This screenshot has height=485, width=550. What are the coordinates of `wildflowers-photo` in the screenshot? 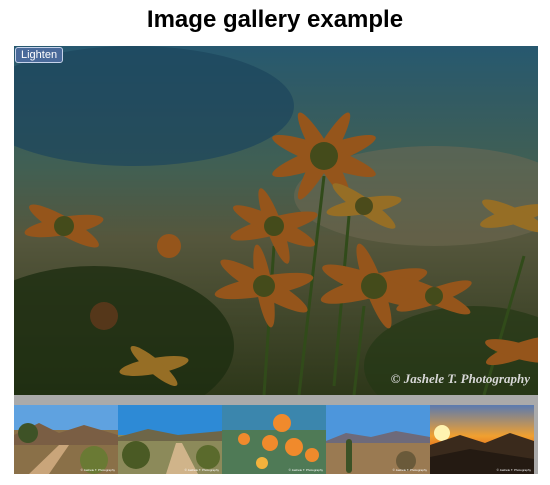 It's located at (274, 439).